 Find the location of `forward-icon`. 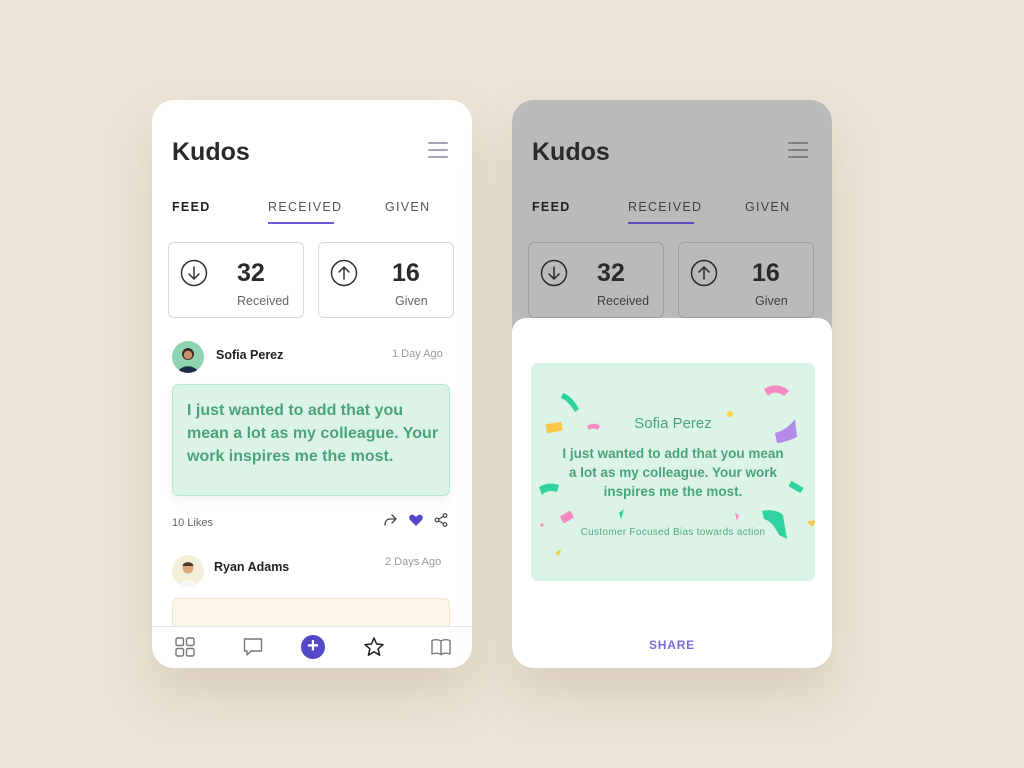

forward-icon is located at coordinates (390, 520).